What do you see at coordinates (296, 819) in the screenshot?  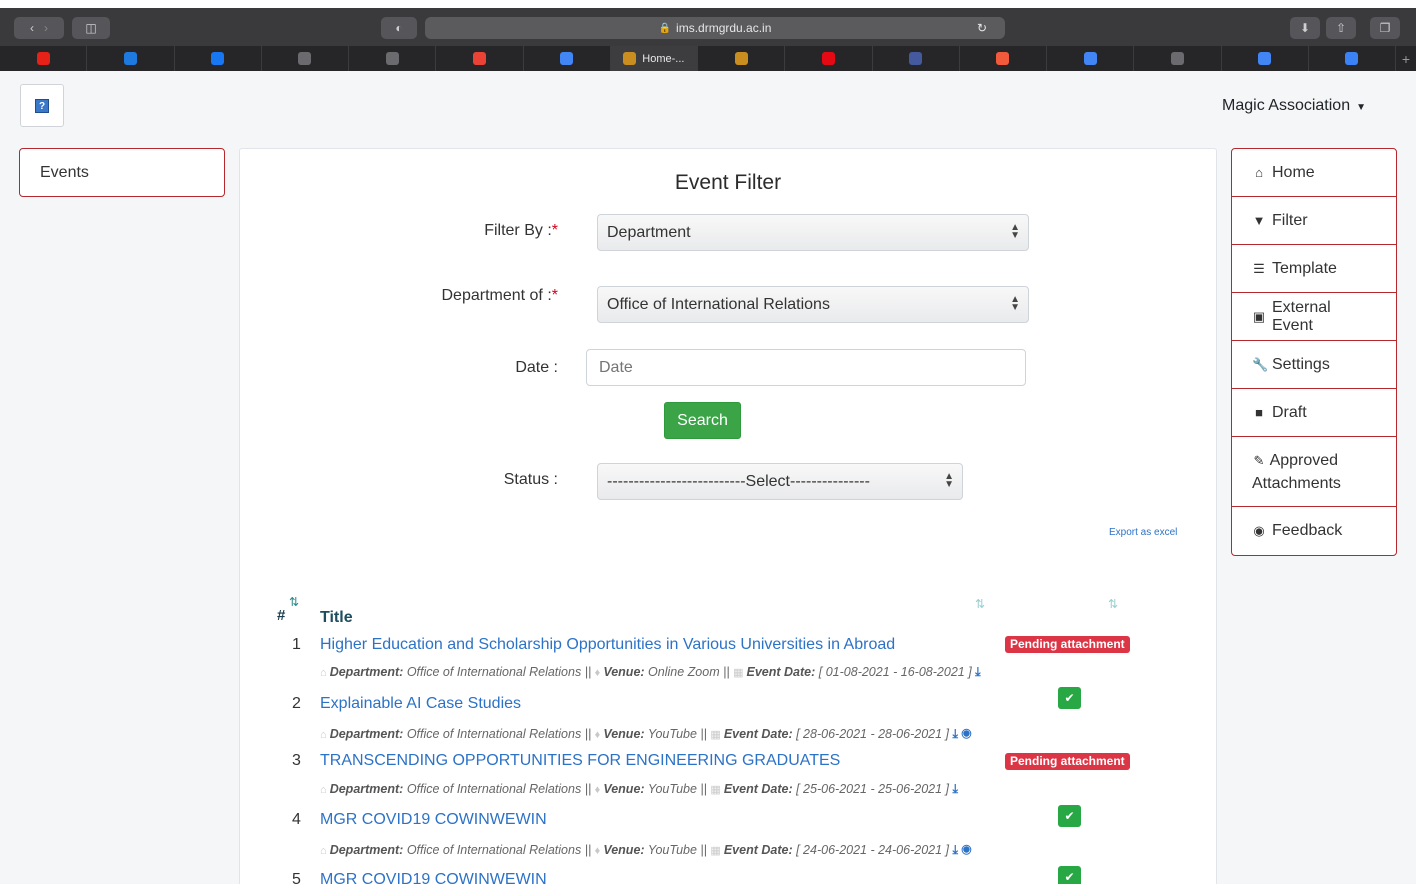 I see `row-number: 4` at bounding box center [296, 819].